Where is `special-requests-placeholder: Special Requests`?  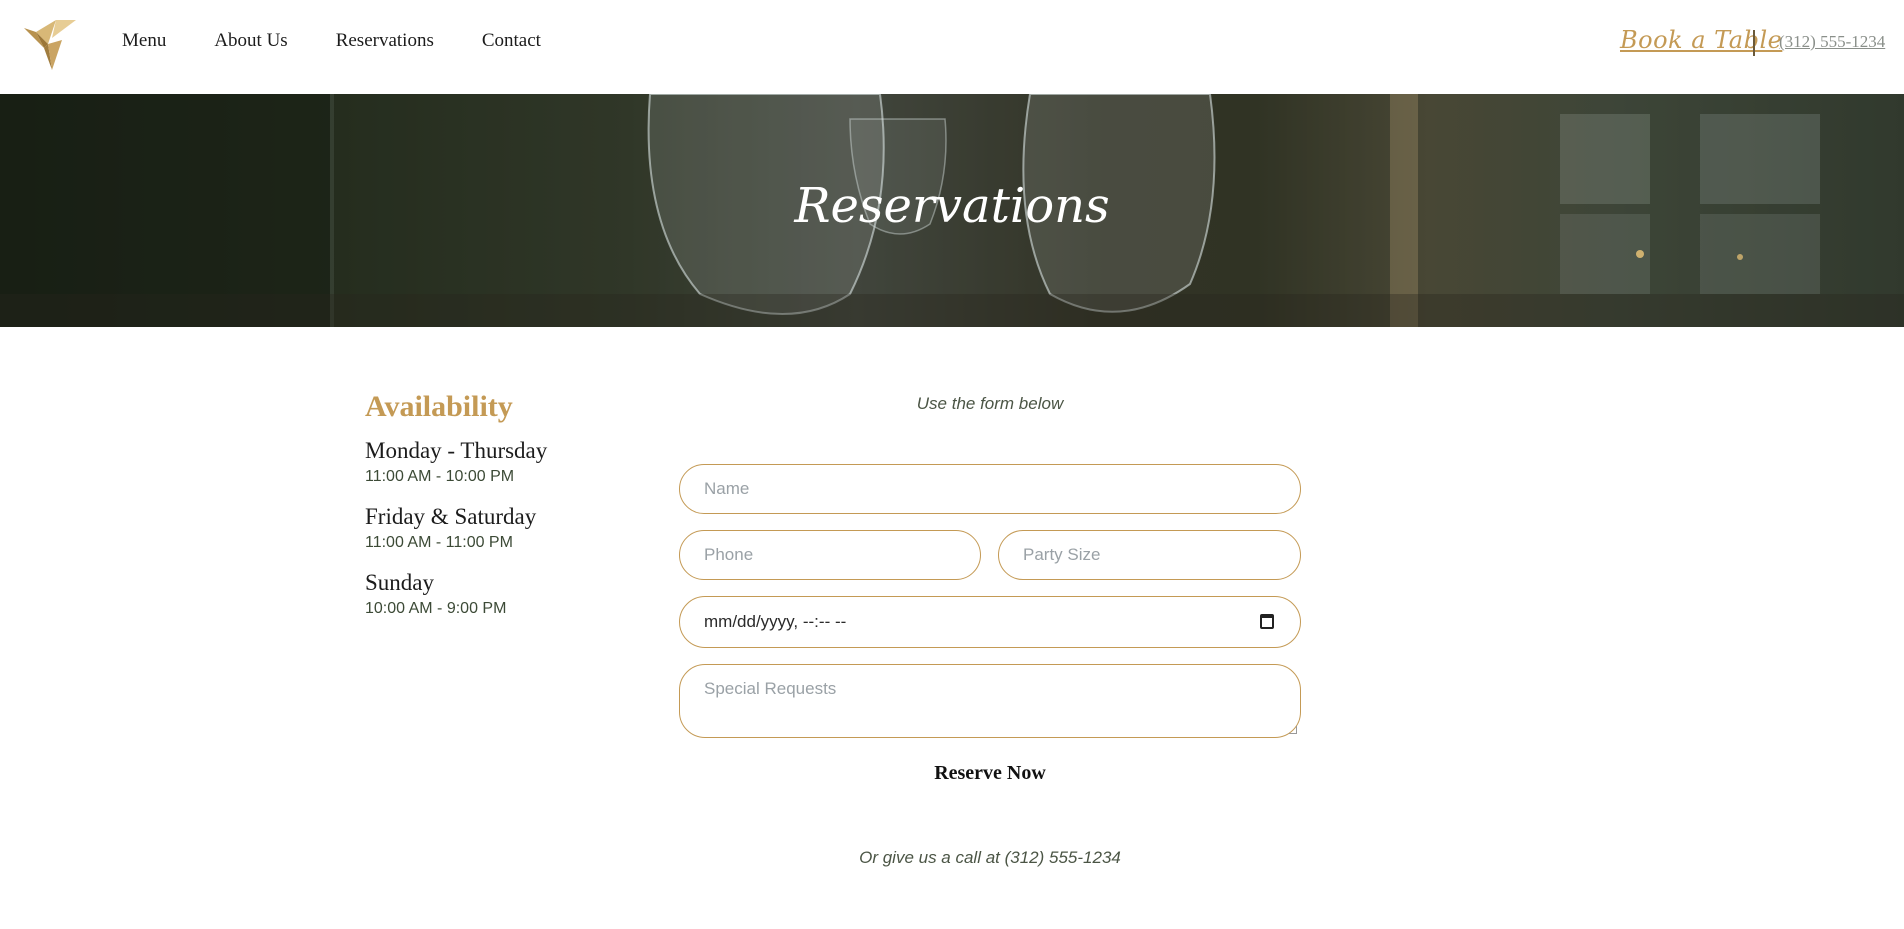
special-requests-placeholder: Special Requests is located at coordinates (770, 688).